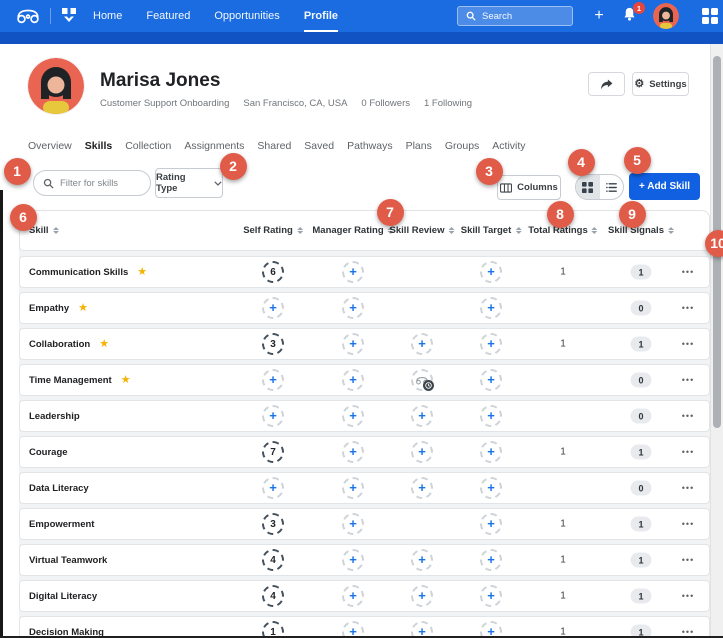 The height and width of the screenshot is (638, 723). I want to click on skill-name: Empowerment, so click(61, 524).